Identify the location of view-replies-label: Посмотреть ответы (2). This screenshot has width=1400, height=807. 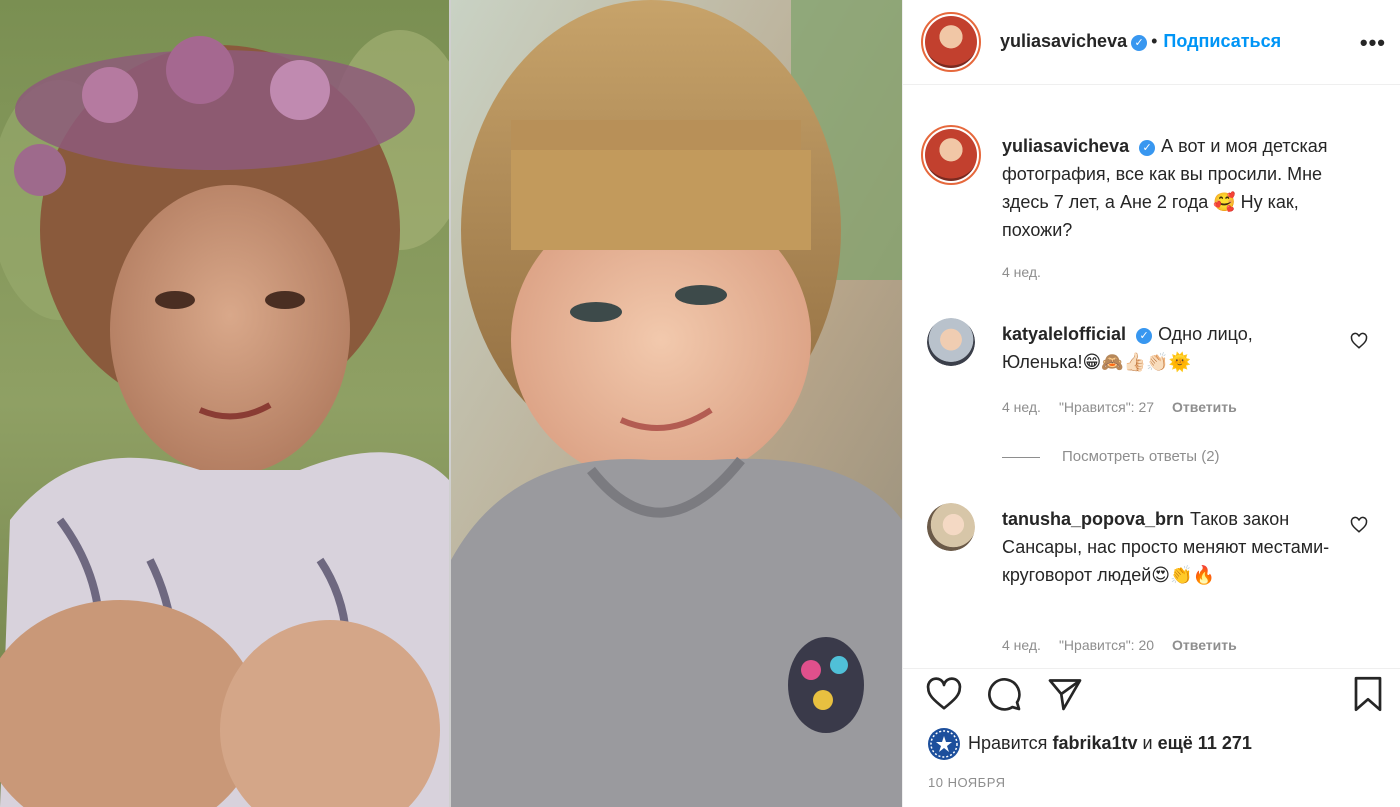
(1141, 456).